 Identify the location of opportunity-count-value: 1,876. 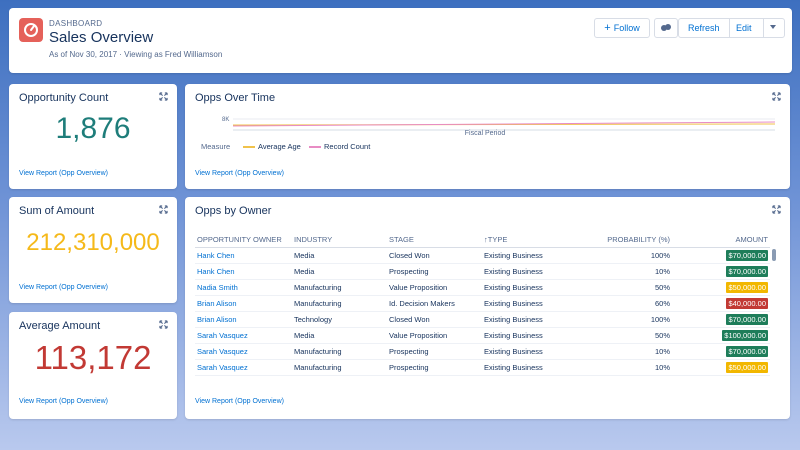
(93, 128).